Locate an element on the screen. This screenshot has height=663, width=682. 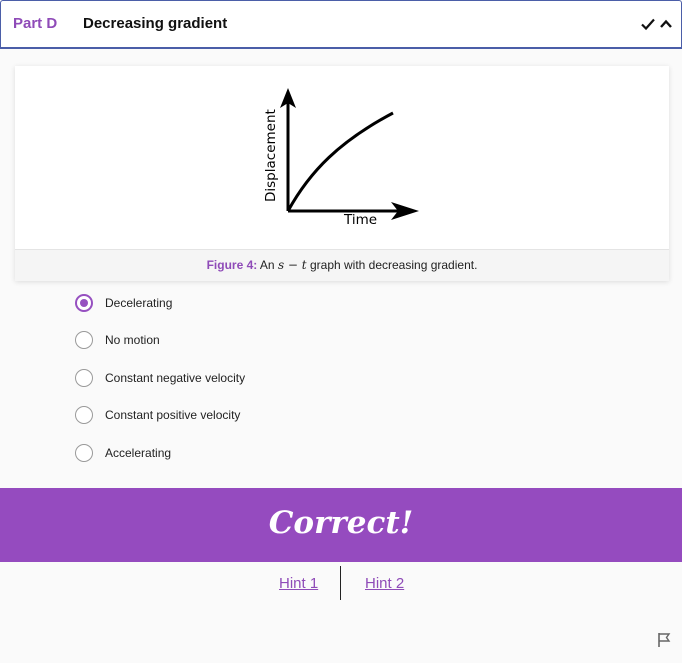
check-icon is located at coordinates (648, 24).